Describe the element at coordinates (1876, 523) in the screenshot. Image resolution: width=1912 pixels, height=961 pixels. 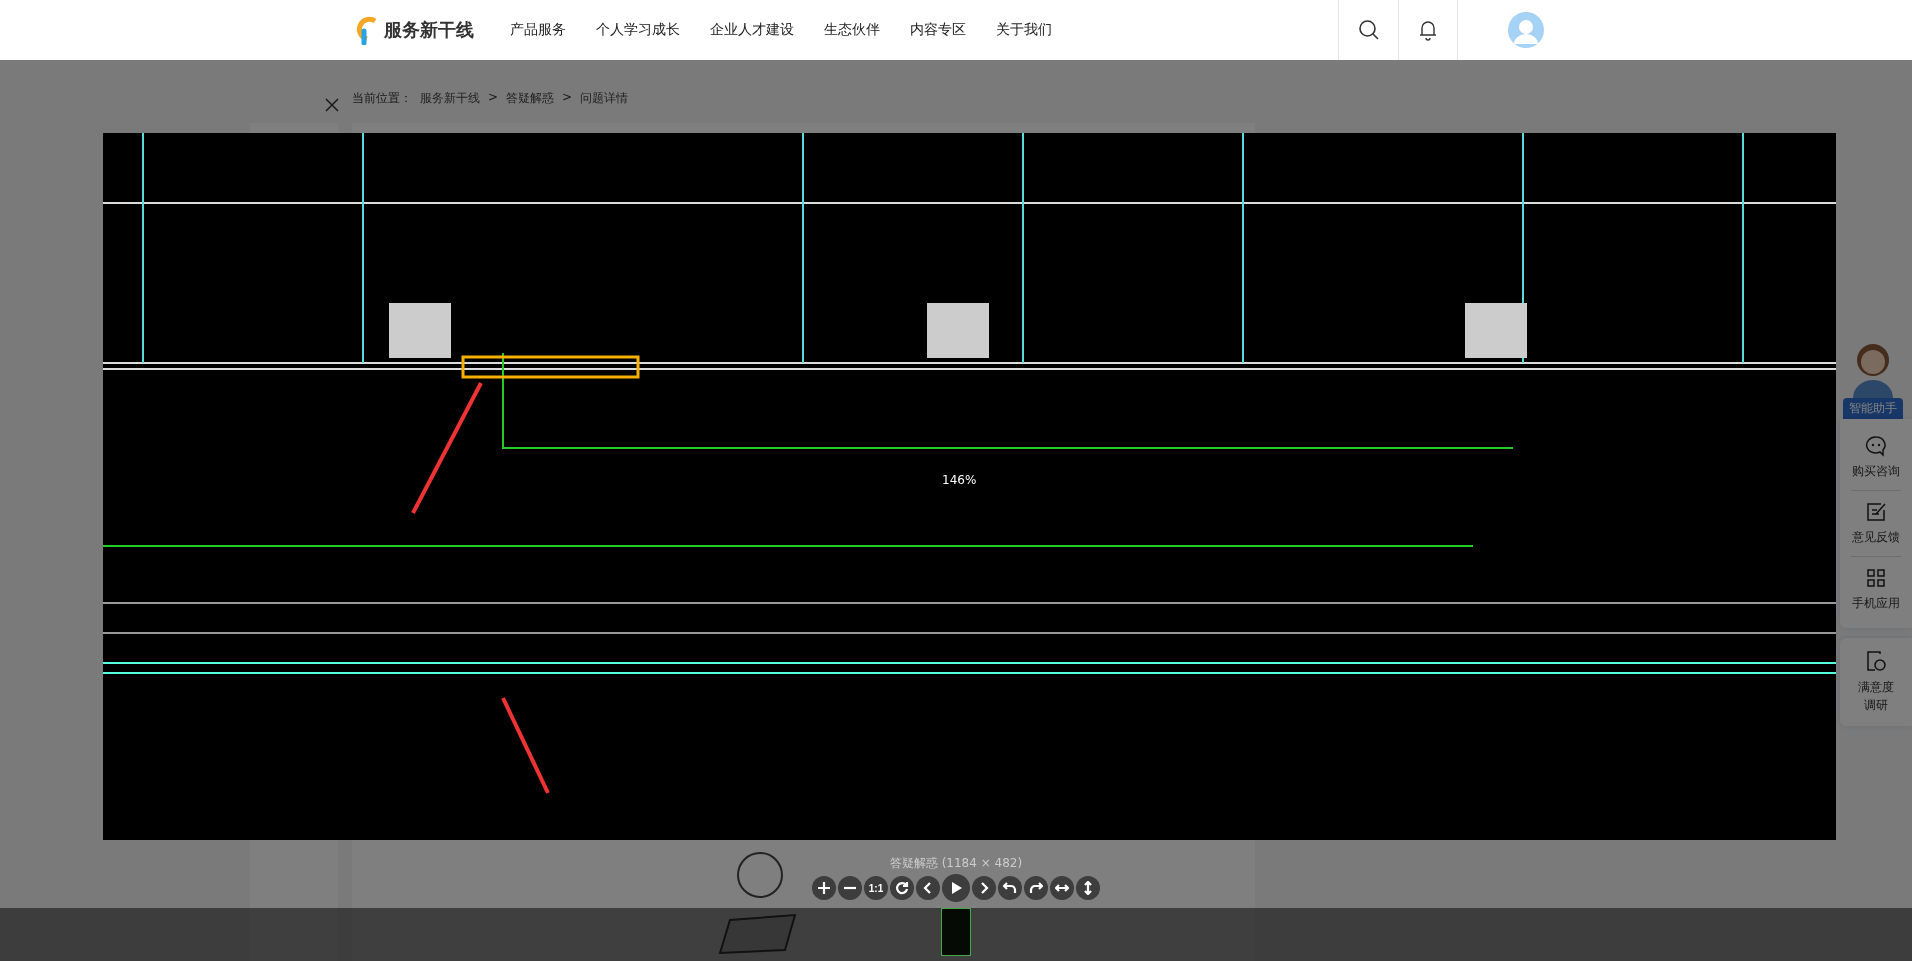
I see `side-menu-item: 意见反馈` at that location.